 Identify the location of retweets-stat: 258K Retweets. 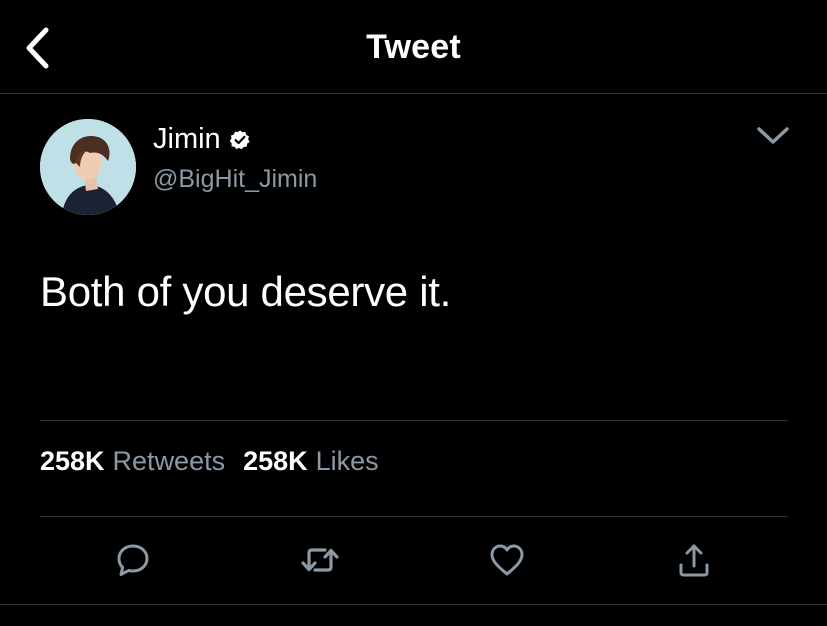
(132, 461).